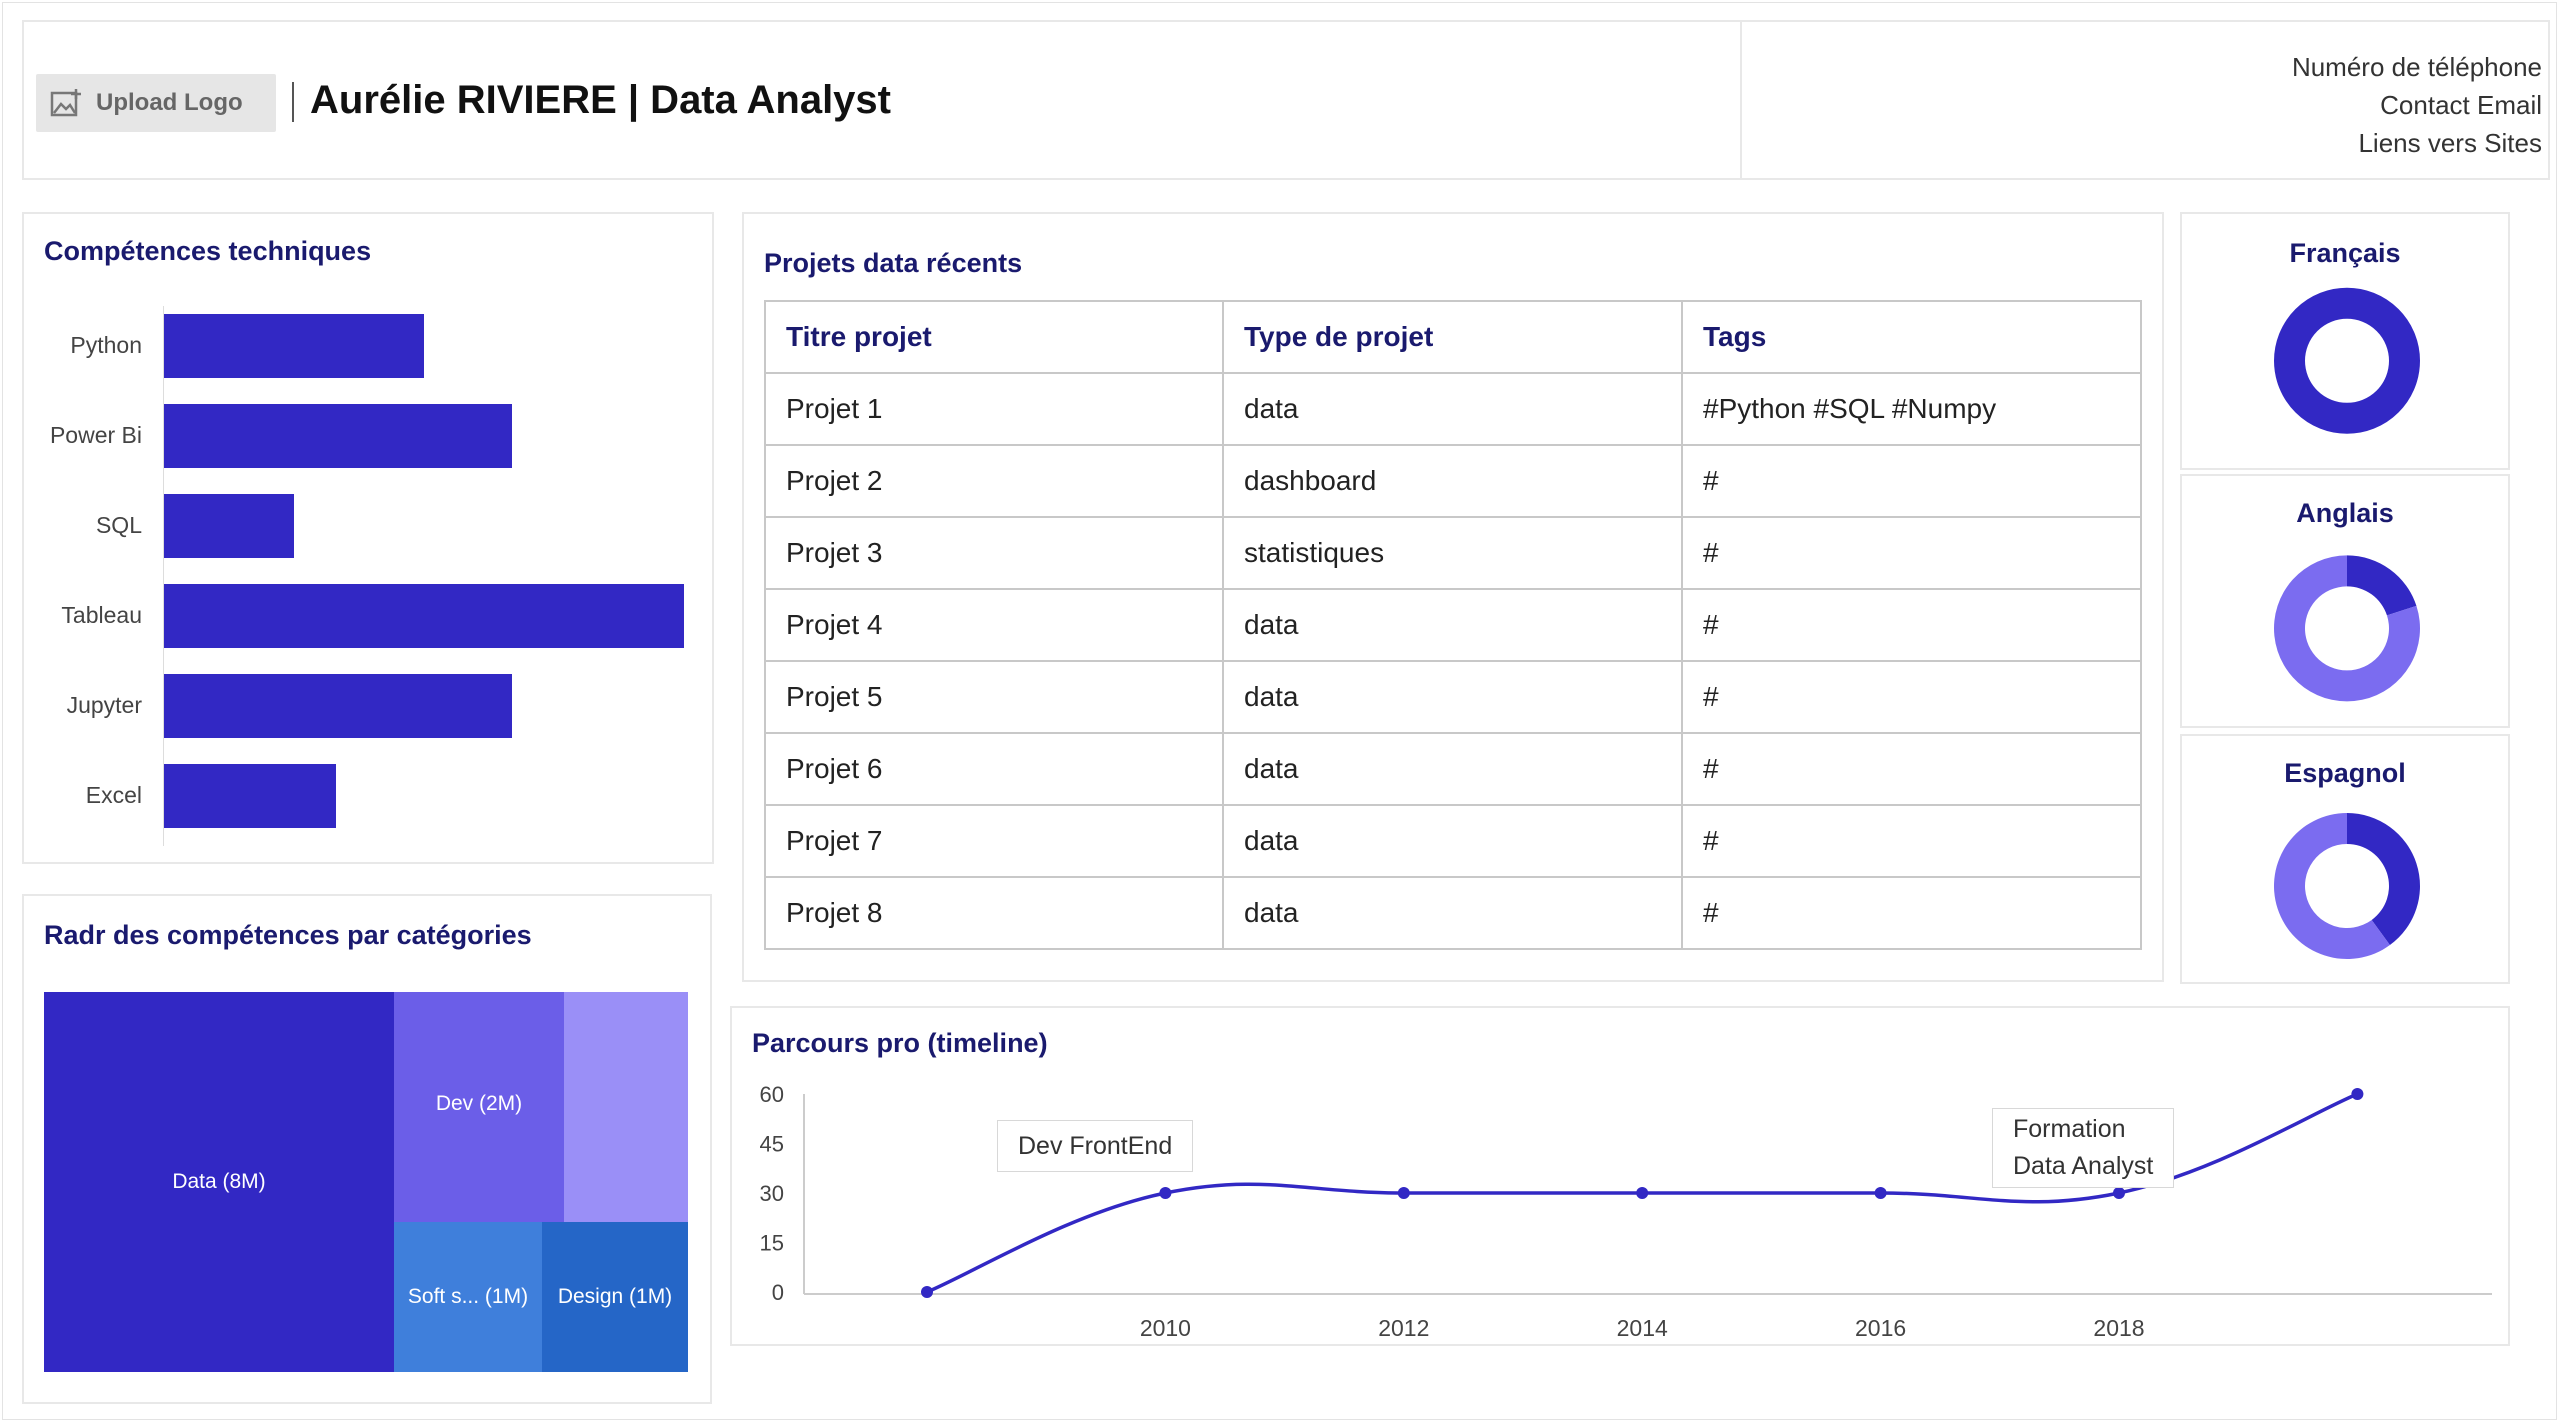  I want to click on skill-label: Python, so click(106, 345).